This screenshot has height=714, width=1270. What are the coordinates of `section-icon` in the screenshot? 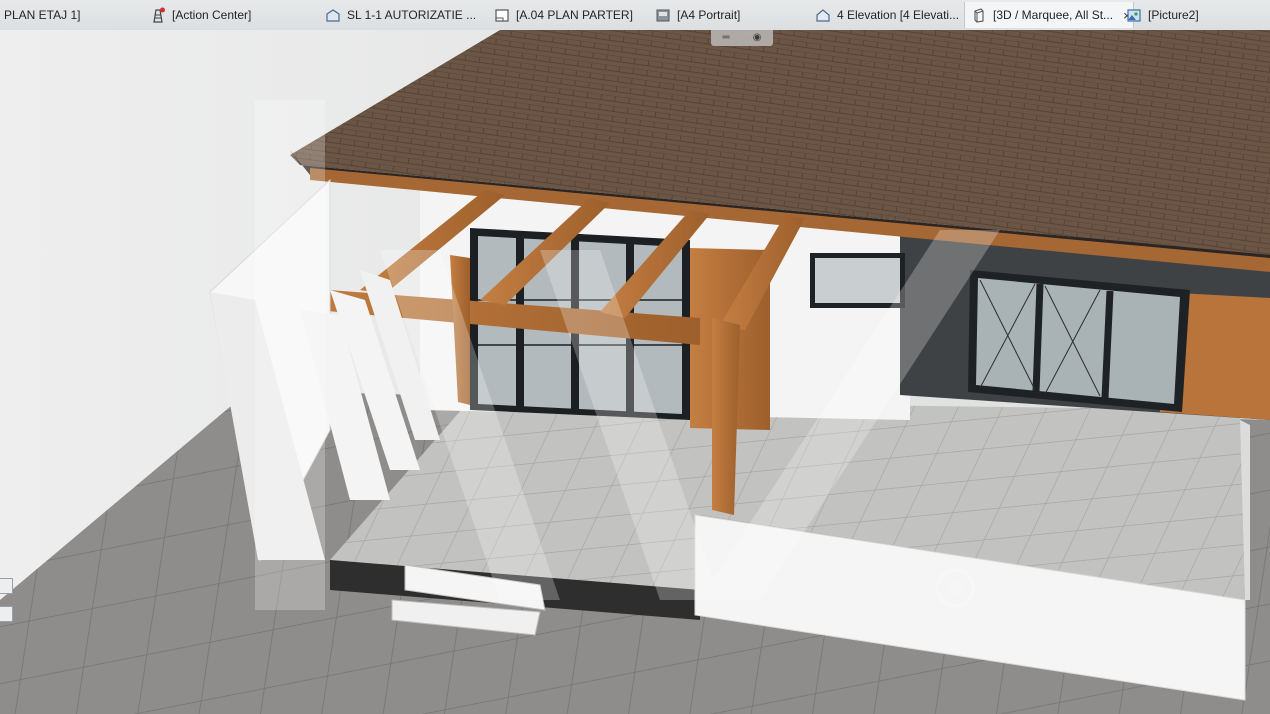 It's located at (333, 15).